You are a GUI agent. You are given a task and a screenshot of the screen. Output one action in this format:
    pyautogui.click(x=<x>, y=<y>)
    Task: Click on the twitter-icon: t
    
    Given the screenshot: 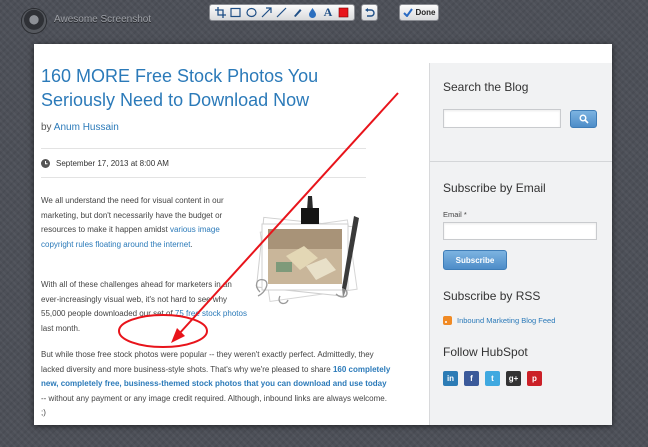 What is the action you would take?
    pyautogui.click(x=492, y=378)
    